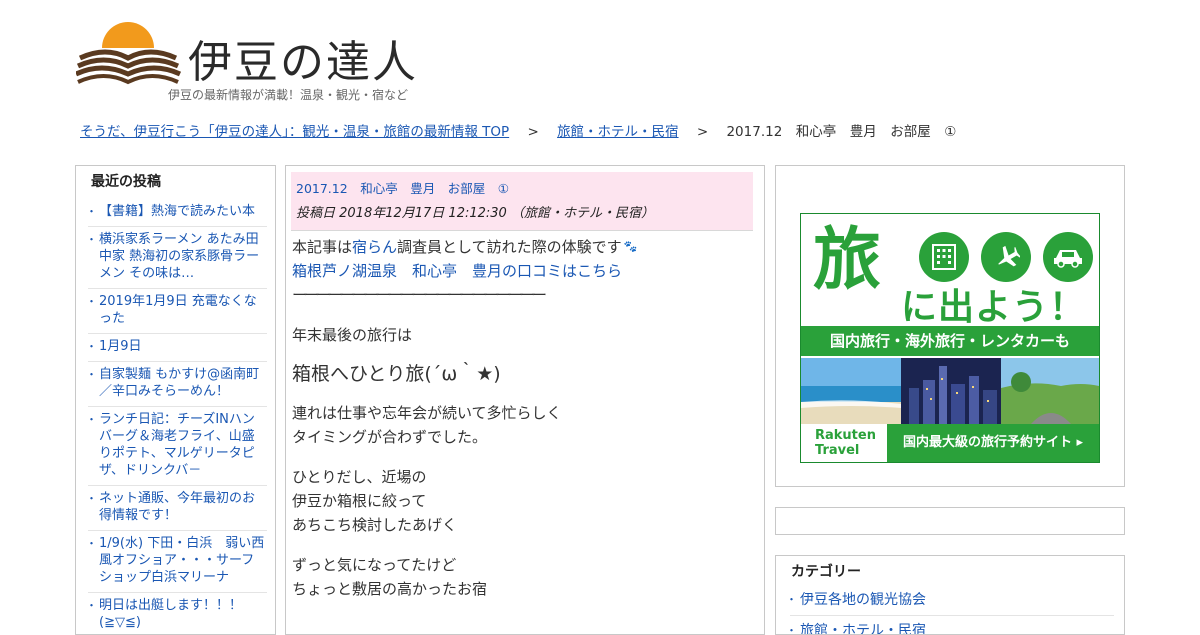  Describe the element at coordinates (359, 477) in the screenshot. I see `paragraph: ひとりだし、近場の` at that location.